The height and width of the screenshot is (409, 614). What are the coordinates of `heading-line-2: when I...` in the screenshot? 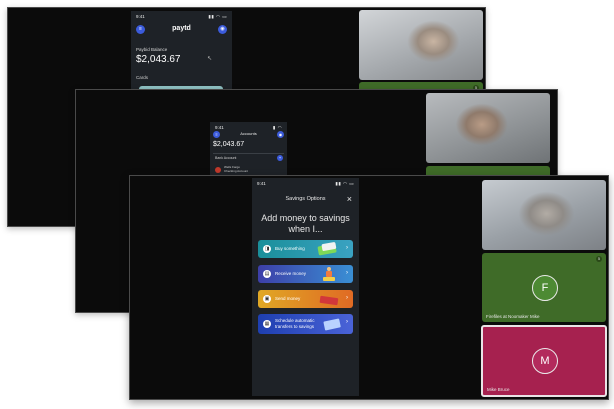 It's located at (305, 229).